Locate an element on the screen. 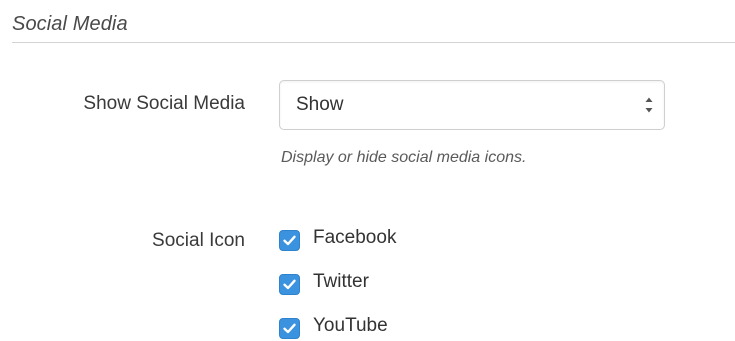  show-social-media-select: Show is located at coordinates (472, 105).